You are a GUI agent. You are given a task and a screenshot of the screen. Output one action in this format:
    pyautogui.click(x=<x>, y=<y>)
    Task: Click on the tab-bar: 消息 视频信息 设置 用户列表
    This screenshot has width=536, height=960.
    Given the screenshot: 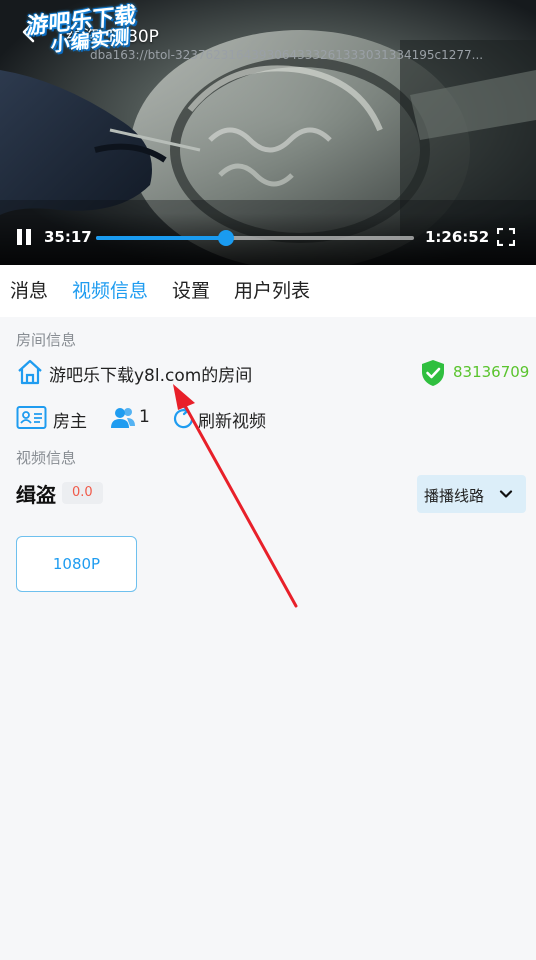 What is the action you would take?
    pyautogui.click(x=268, y=291)
    